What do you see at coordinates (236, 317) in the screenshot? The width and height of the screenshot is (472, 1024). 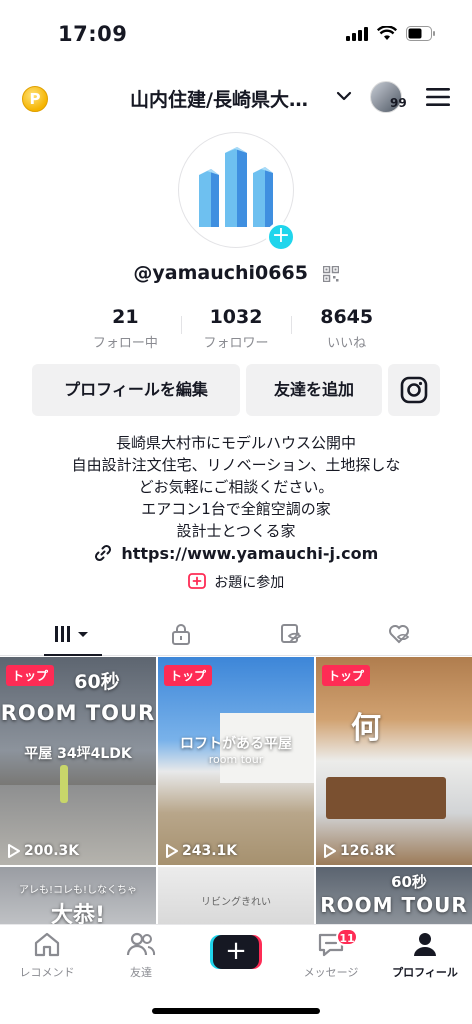 I see `stat-number: 1032` at bounding box center [236, 317].